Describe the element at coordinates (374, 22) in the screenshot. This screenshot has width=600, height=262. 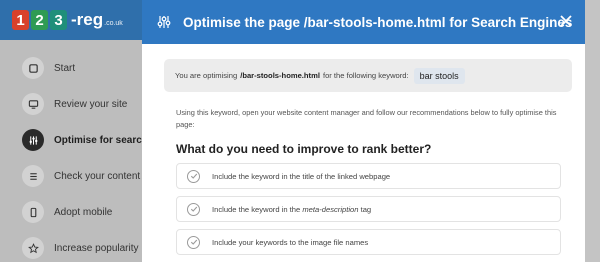
I see `title-page: /bar-stools-home.html` at that location.